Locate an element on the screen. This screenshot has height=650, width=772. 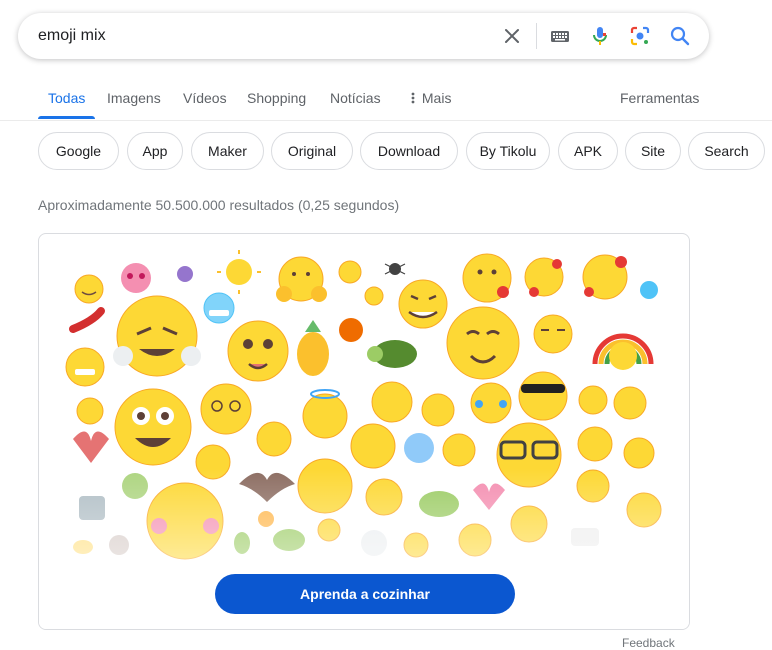
grin-face-emoji is located at coordinates (351, 330).